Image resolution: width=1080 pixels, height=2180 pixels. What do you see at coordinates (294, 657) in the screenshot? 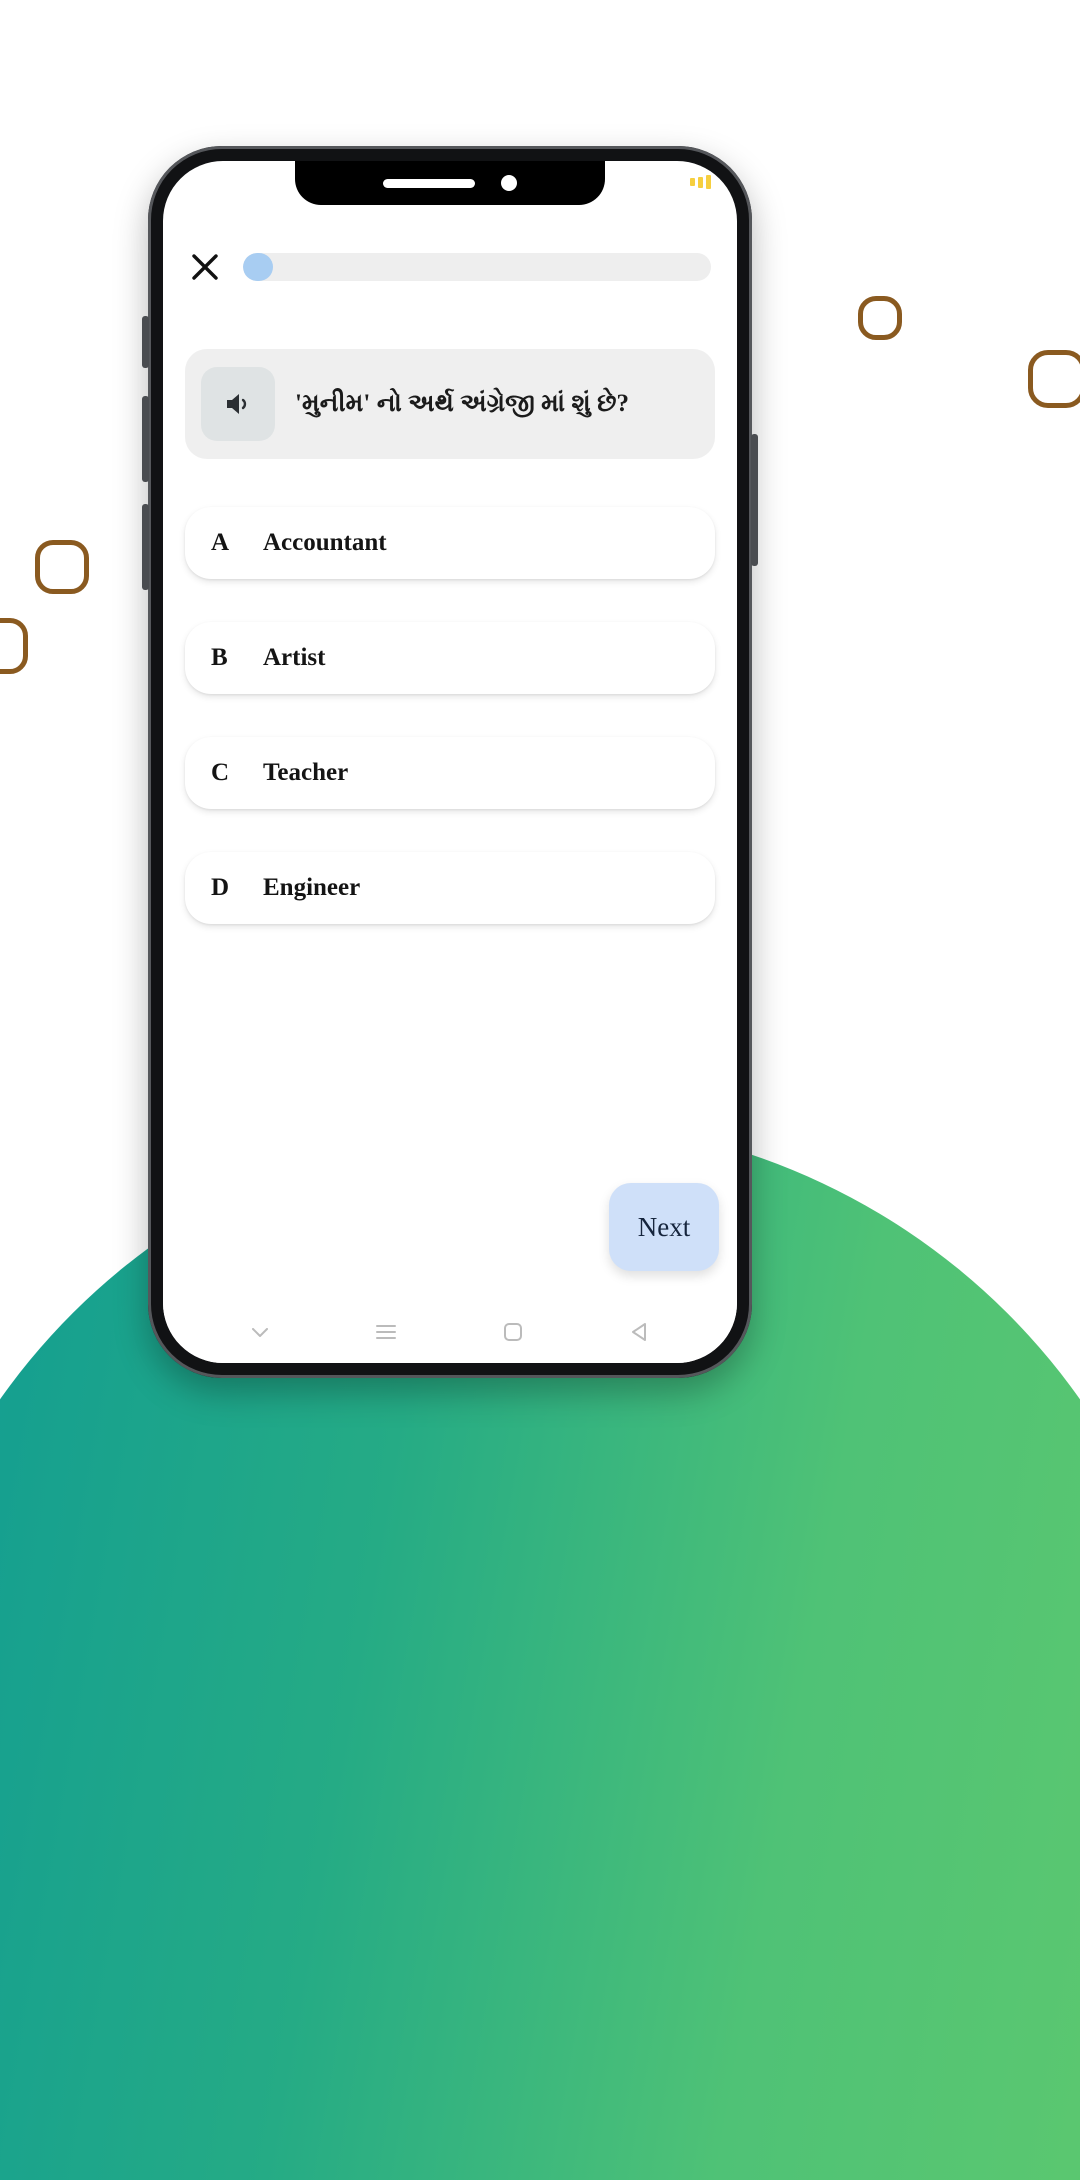
I see `option-label: Artist` at bounding box center [294, 657].